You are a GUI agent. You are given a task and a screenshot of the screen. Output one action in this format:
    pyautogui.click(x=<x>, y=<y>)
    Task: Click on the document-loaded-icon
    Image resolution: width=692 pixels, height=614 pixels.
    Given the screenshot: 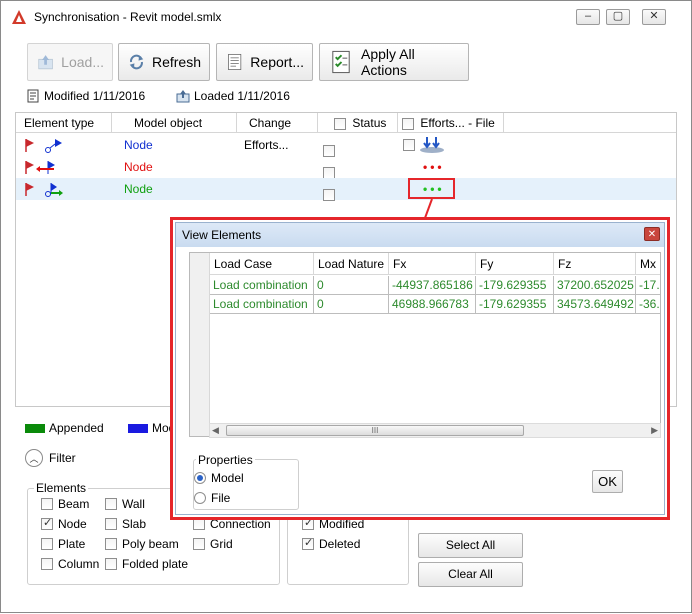 What is the action you would take?
    pyautogui.click(x=183, y=96)
    